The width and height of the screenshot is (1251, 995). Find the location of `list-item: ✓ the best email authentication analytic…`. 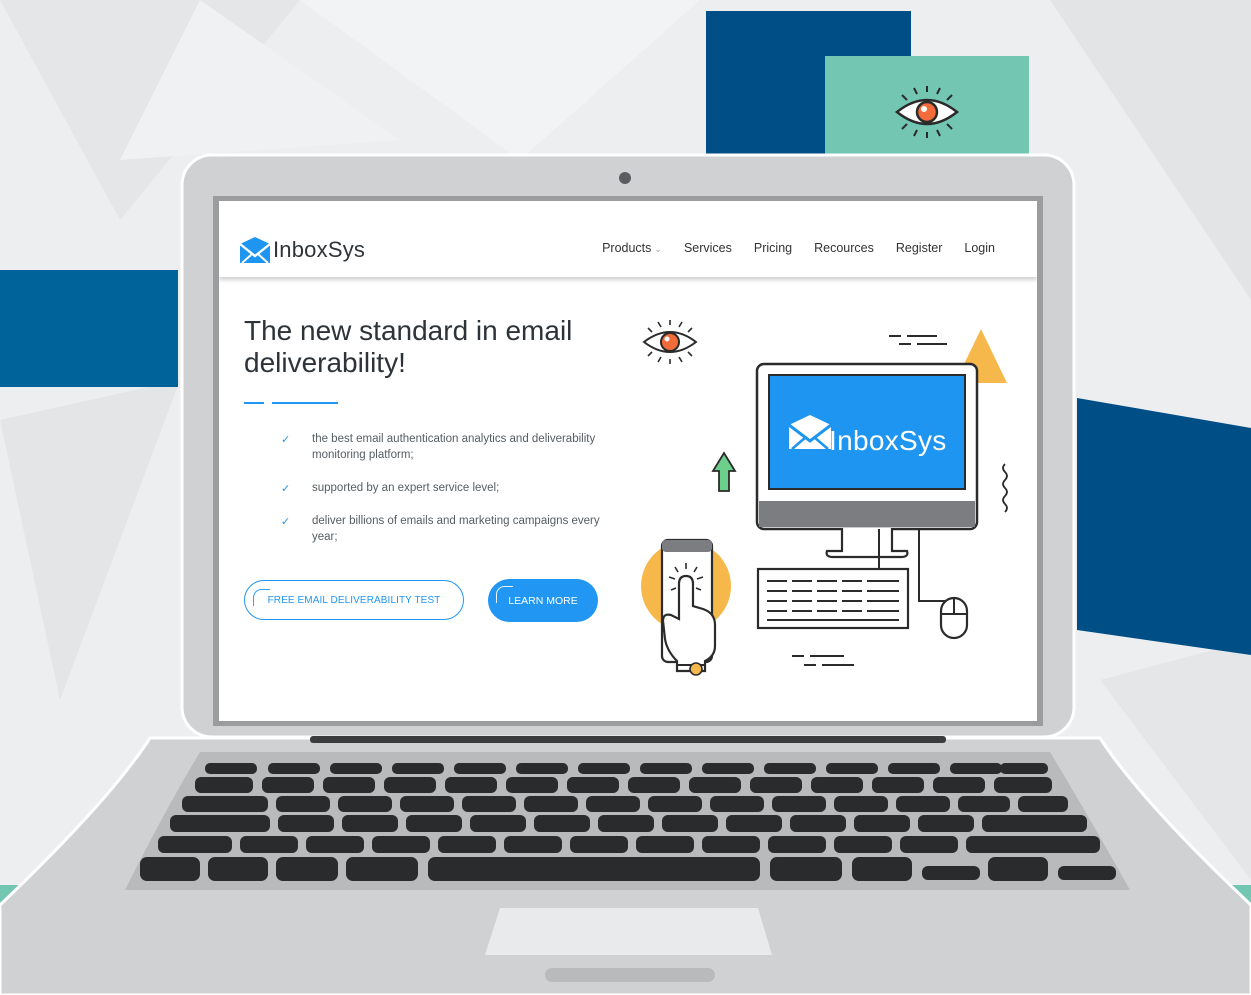

list-item: ✓ the best email authentication analytic… is located at coordinates (438, 447).